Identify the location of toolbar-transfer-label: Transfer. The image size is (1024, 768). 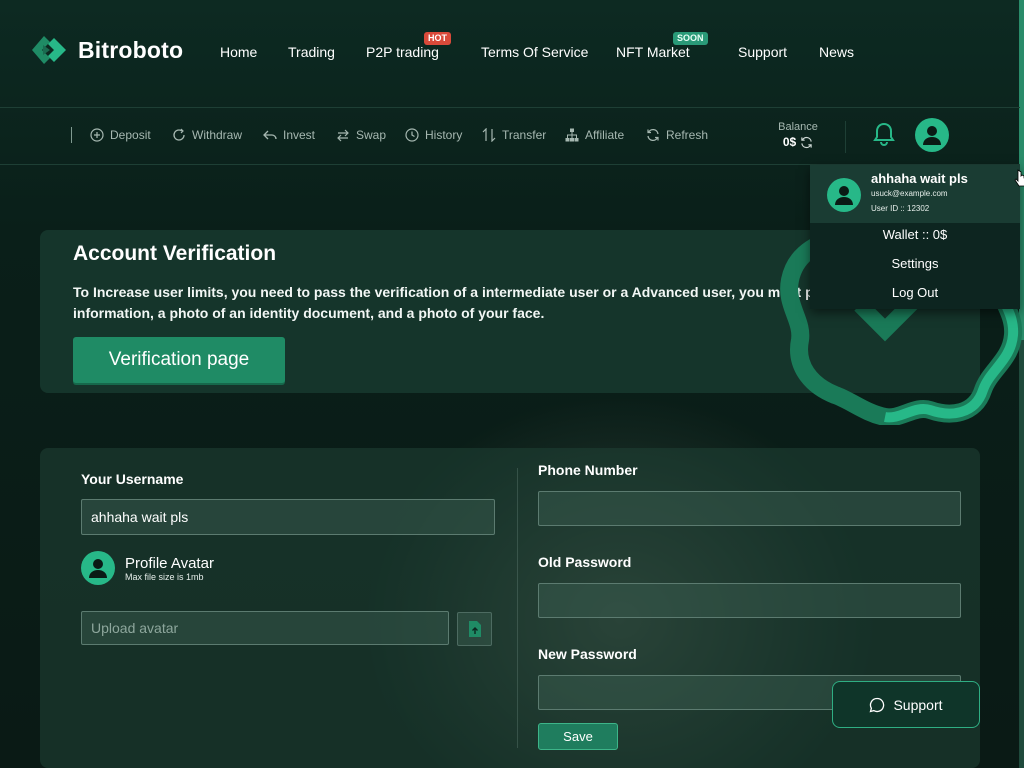
(524, 135).